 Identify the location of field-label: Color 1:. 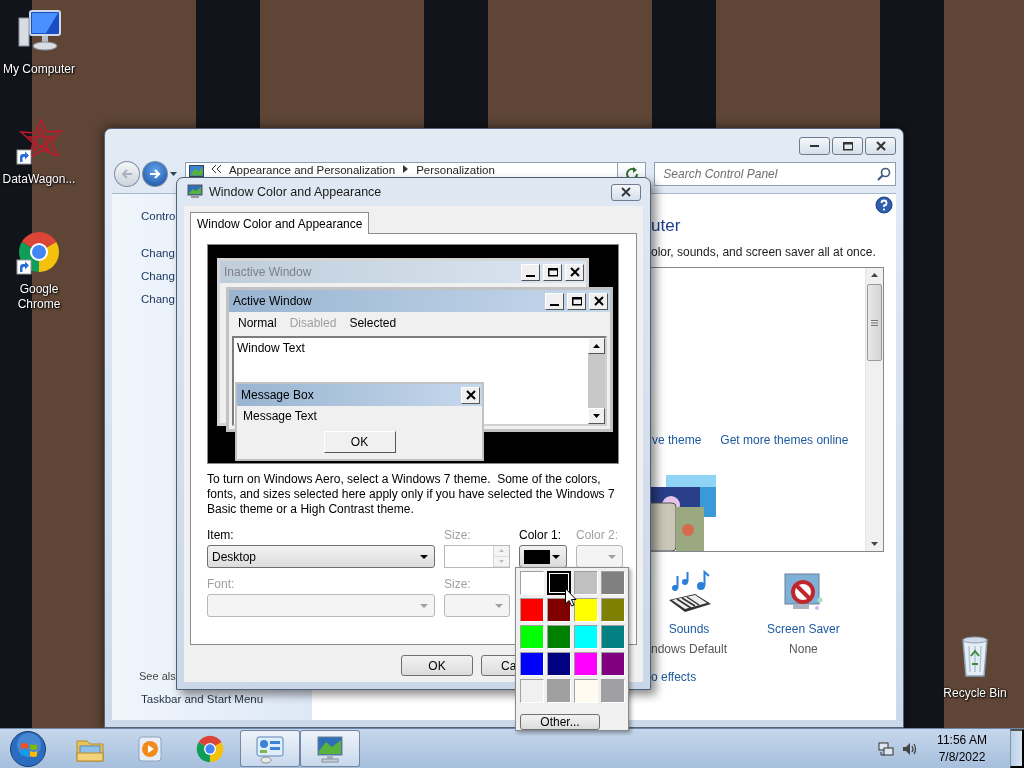
(541, 535).